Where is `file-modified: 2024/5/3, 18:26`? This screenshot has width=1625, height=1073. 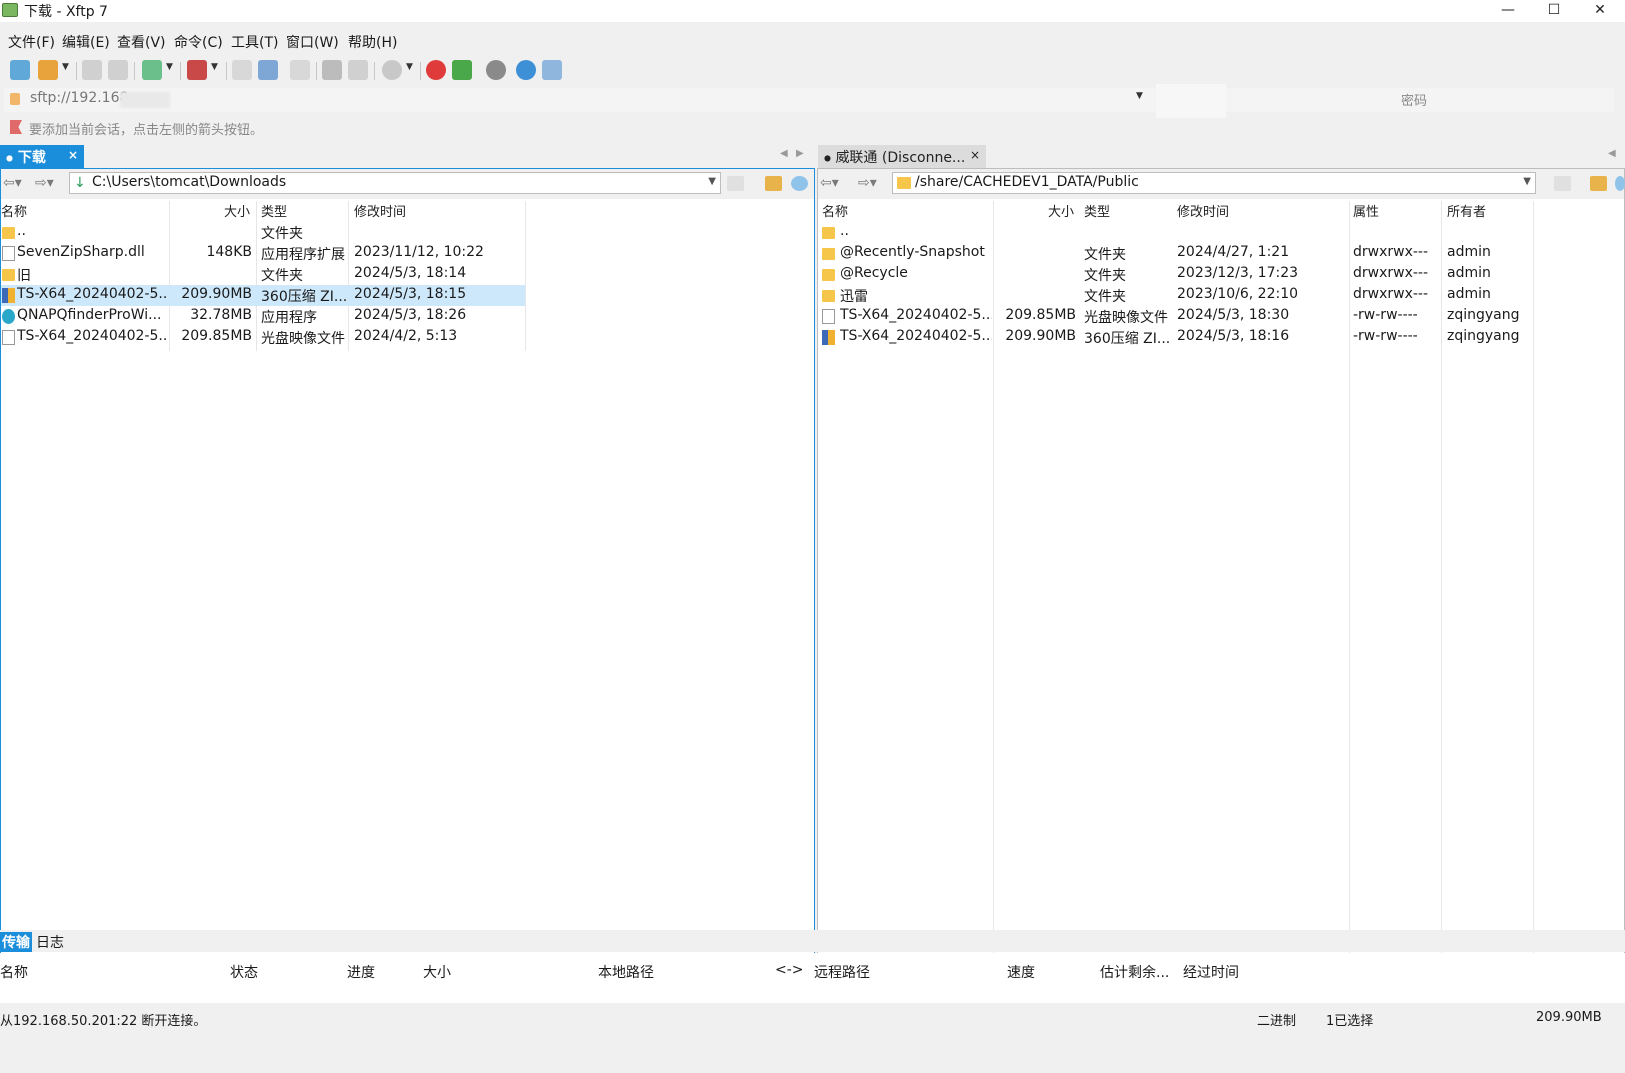
file-modified: 2024/5/3, 18:26 is located at coordinates (410, 315).